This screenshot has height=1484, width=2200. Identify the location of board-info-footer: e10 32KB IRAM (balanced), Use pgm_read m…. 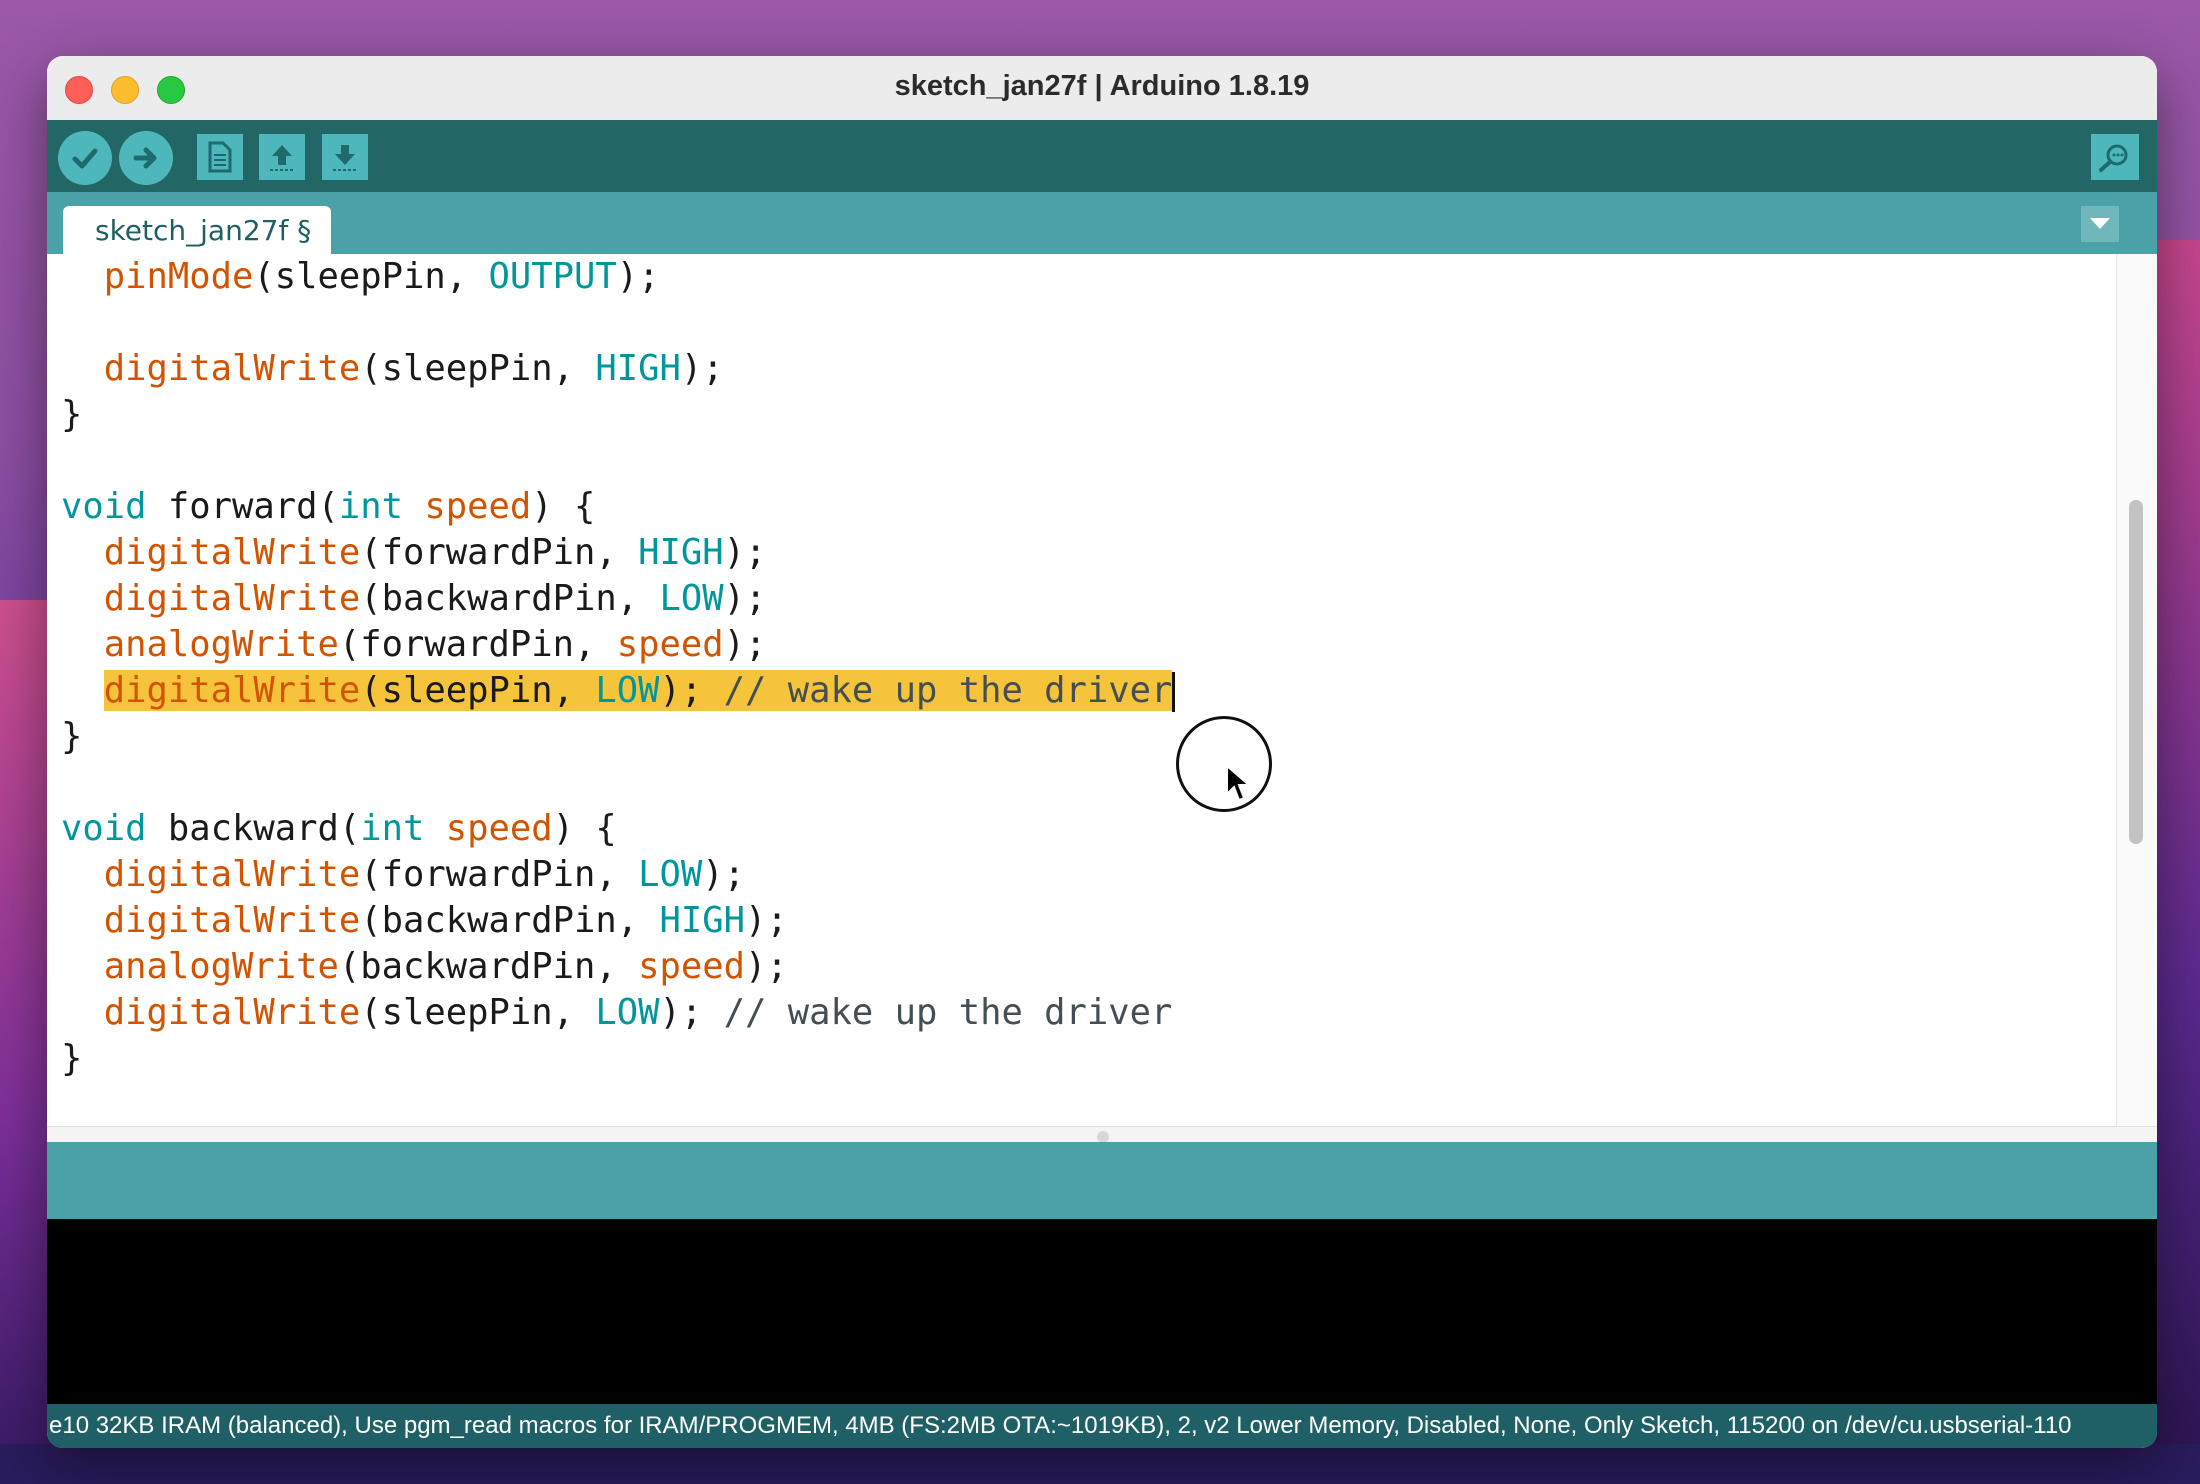
(1102, 1426).